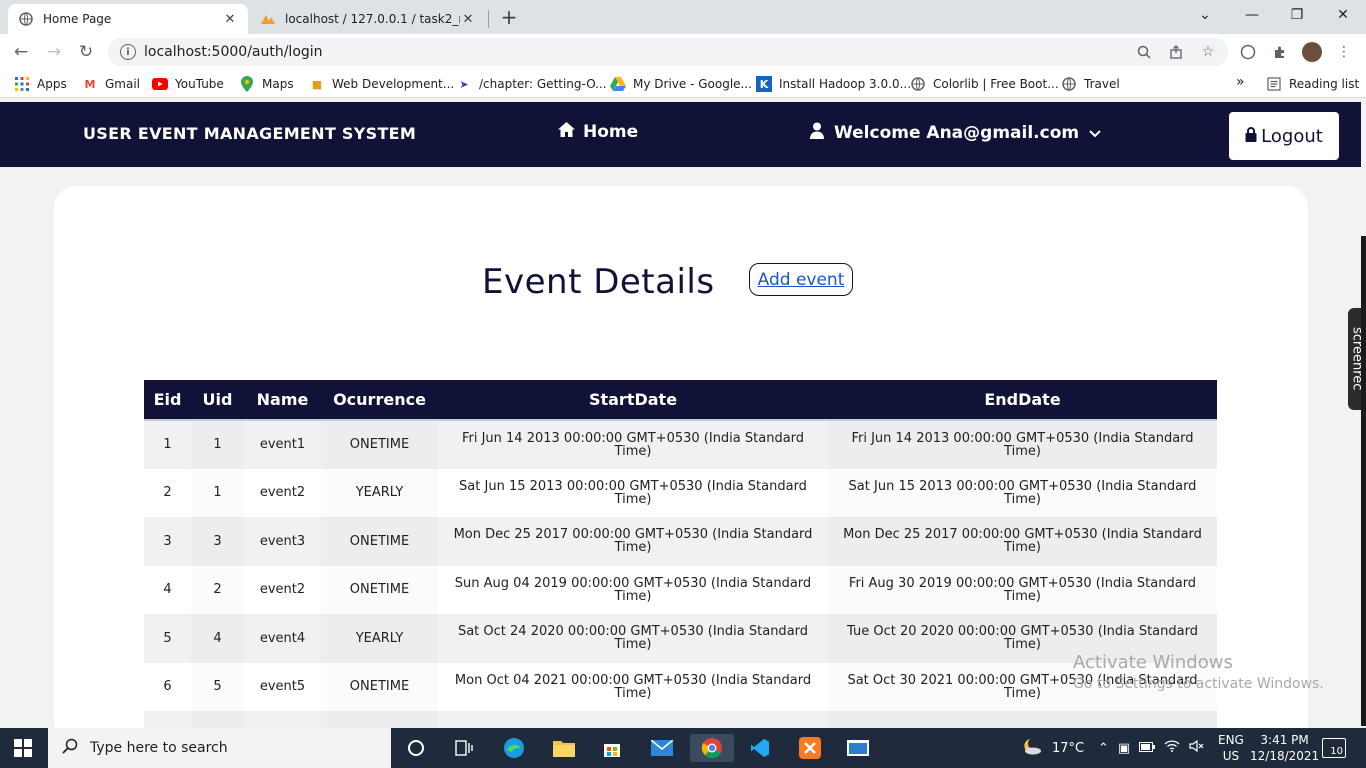  What do you see at coordinates (40, 84) in the screenshot?
I see `bookmark-apps: Apps` at bounding box center [40, 84].